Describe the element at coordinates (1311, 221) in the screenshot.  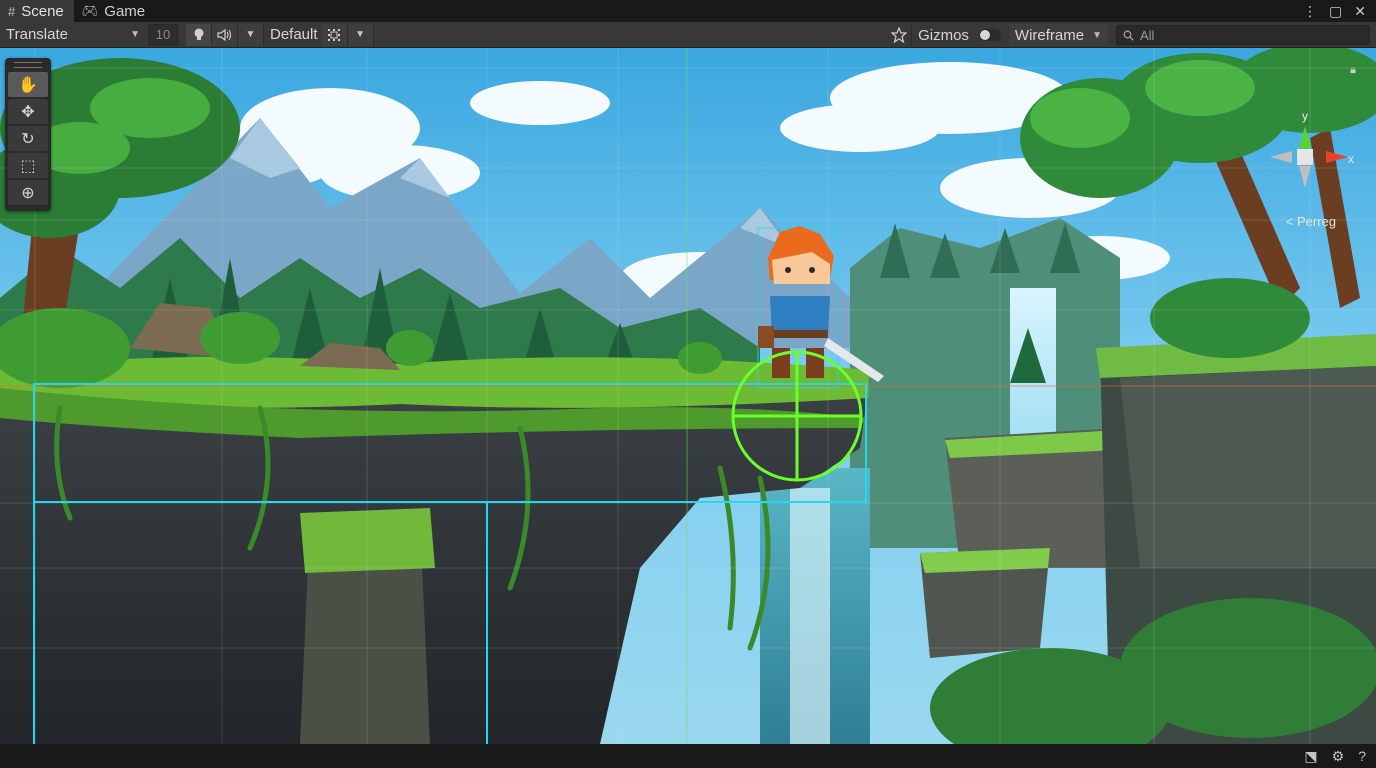
I see `projection-label: < Perreg` at that location.